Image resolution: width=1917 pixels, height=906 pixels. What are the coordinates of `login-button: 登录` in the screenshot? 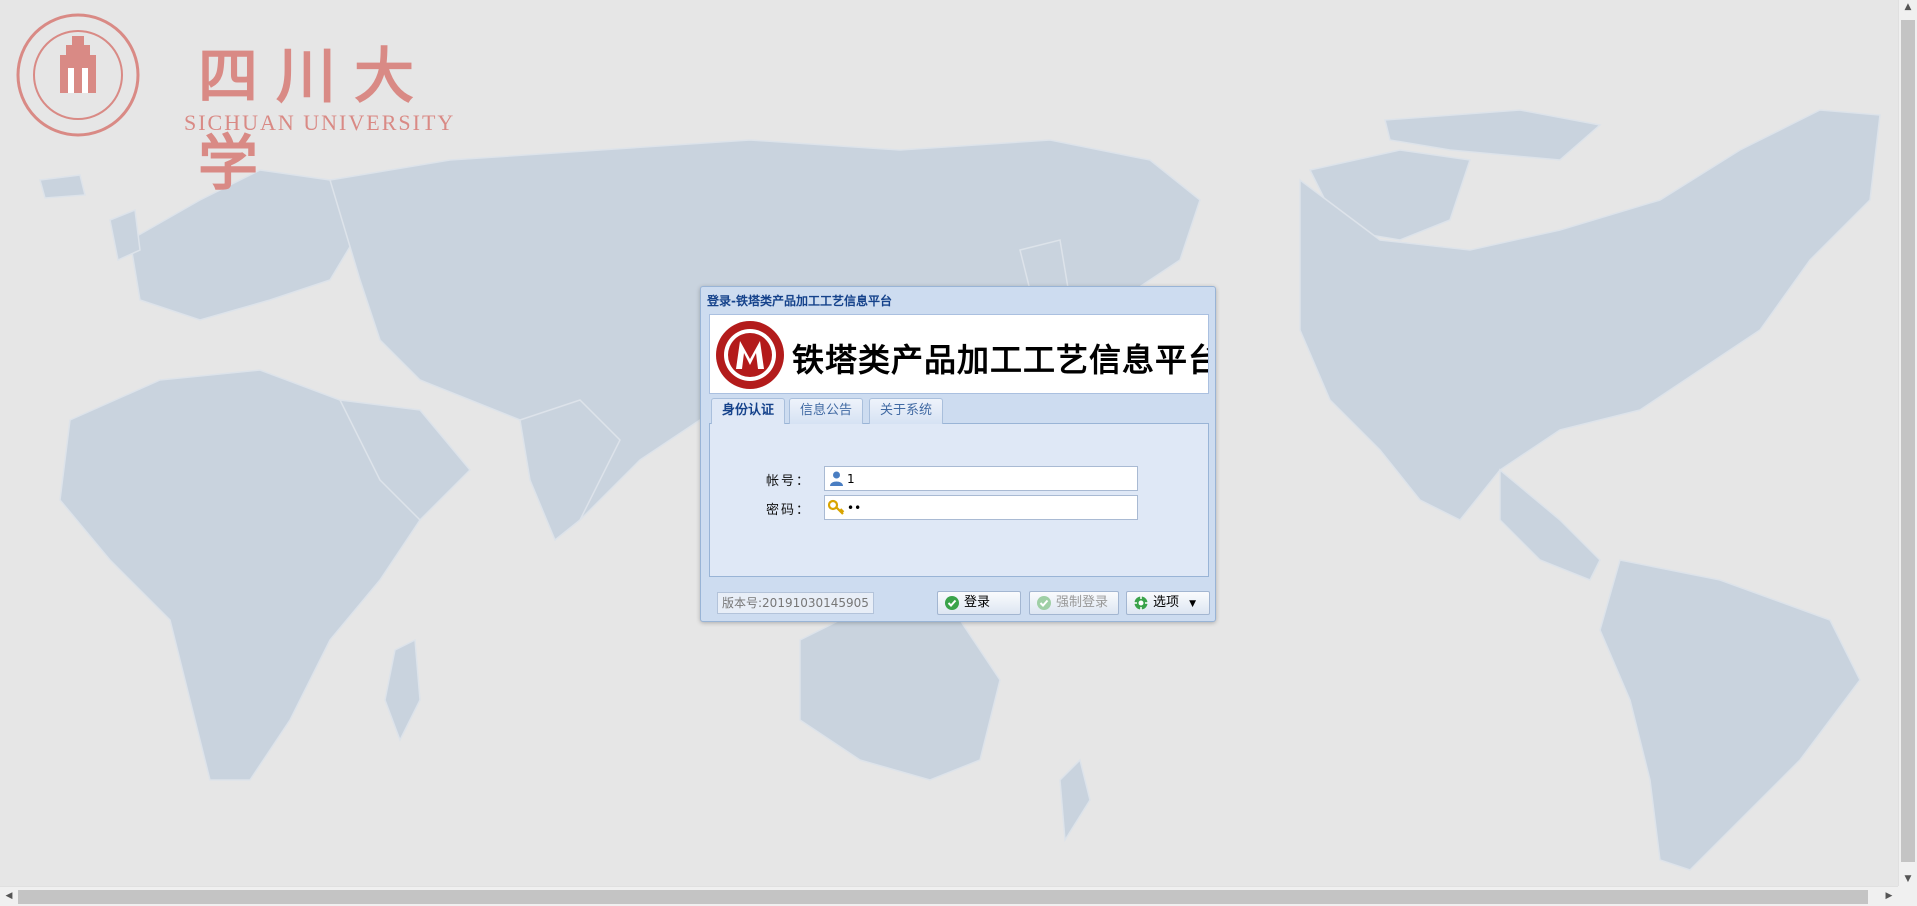 It's located at (979, 603).